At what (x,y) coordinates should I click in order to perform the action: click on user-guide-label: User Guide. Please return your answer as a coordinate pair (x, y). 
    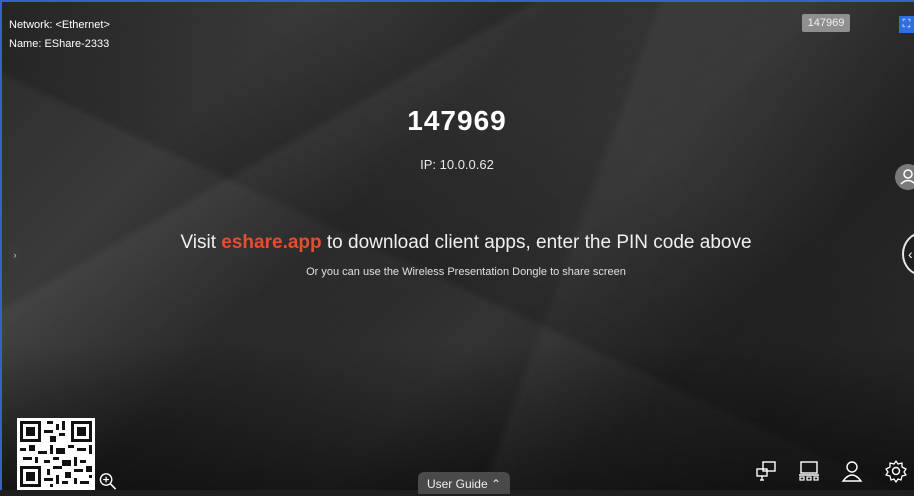
    Looking at the image, I should click on (457, 484).